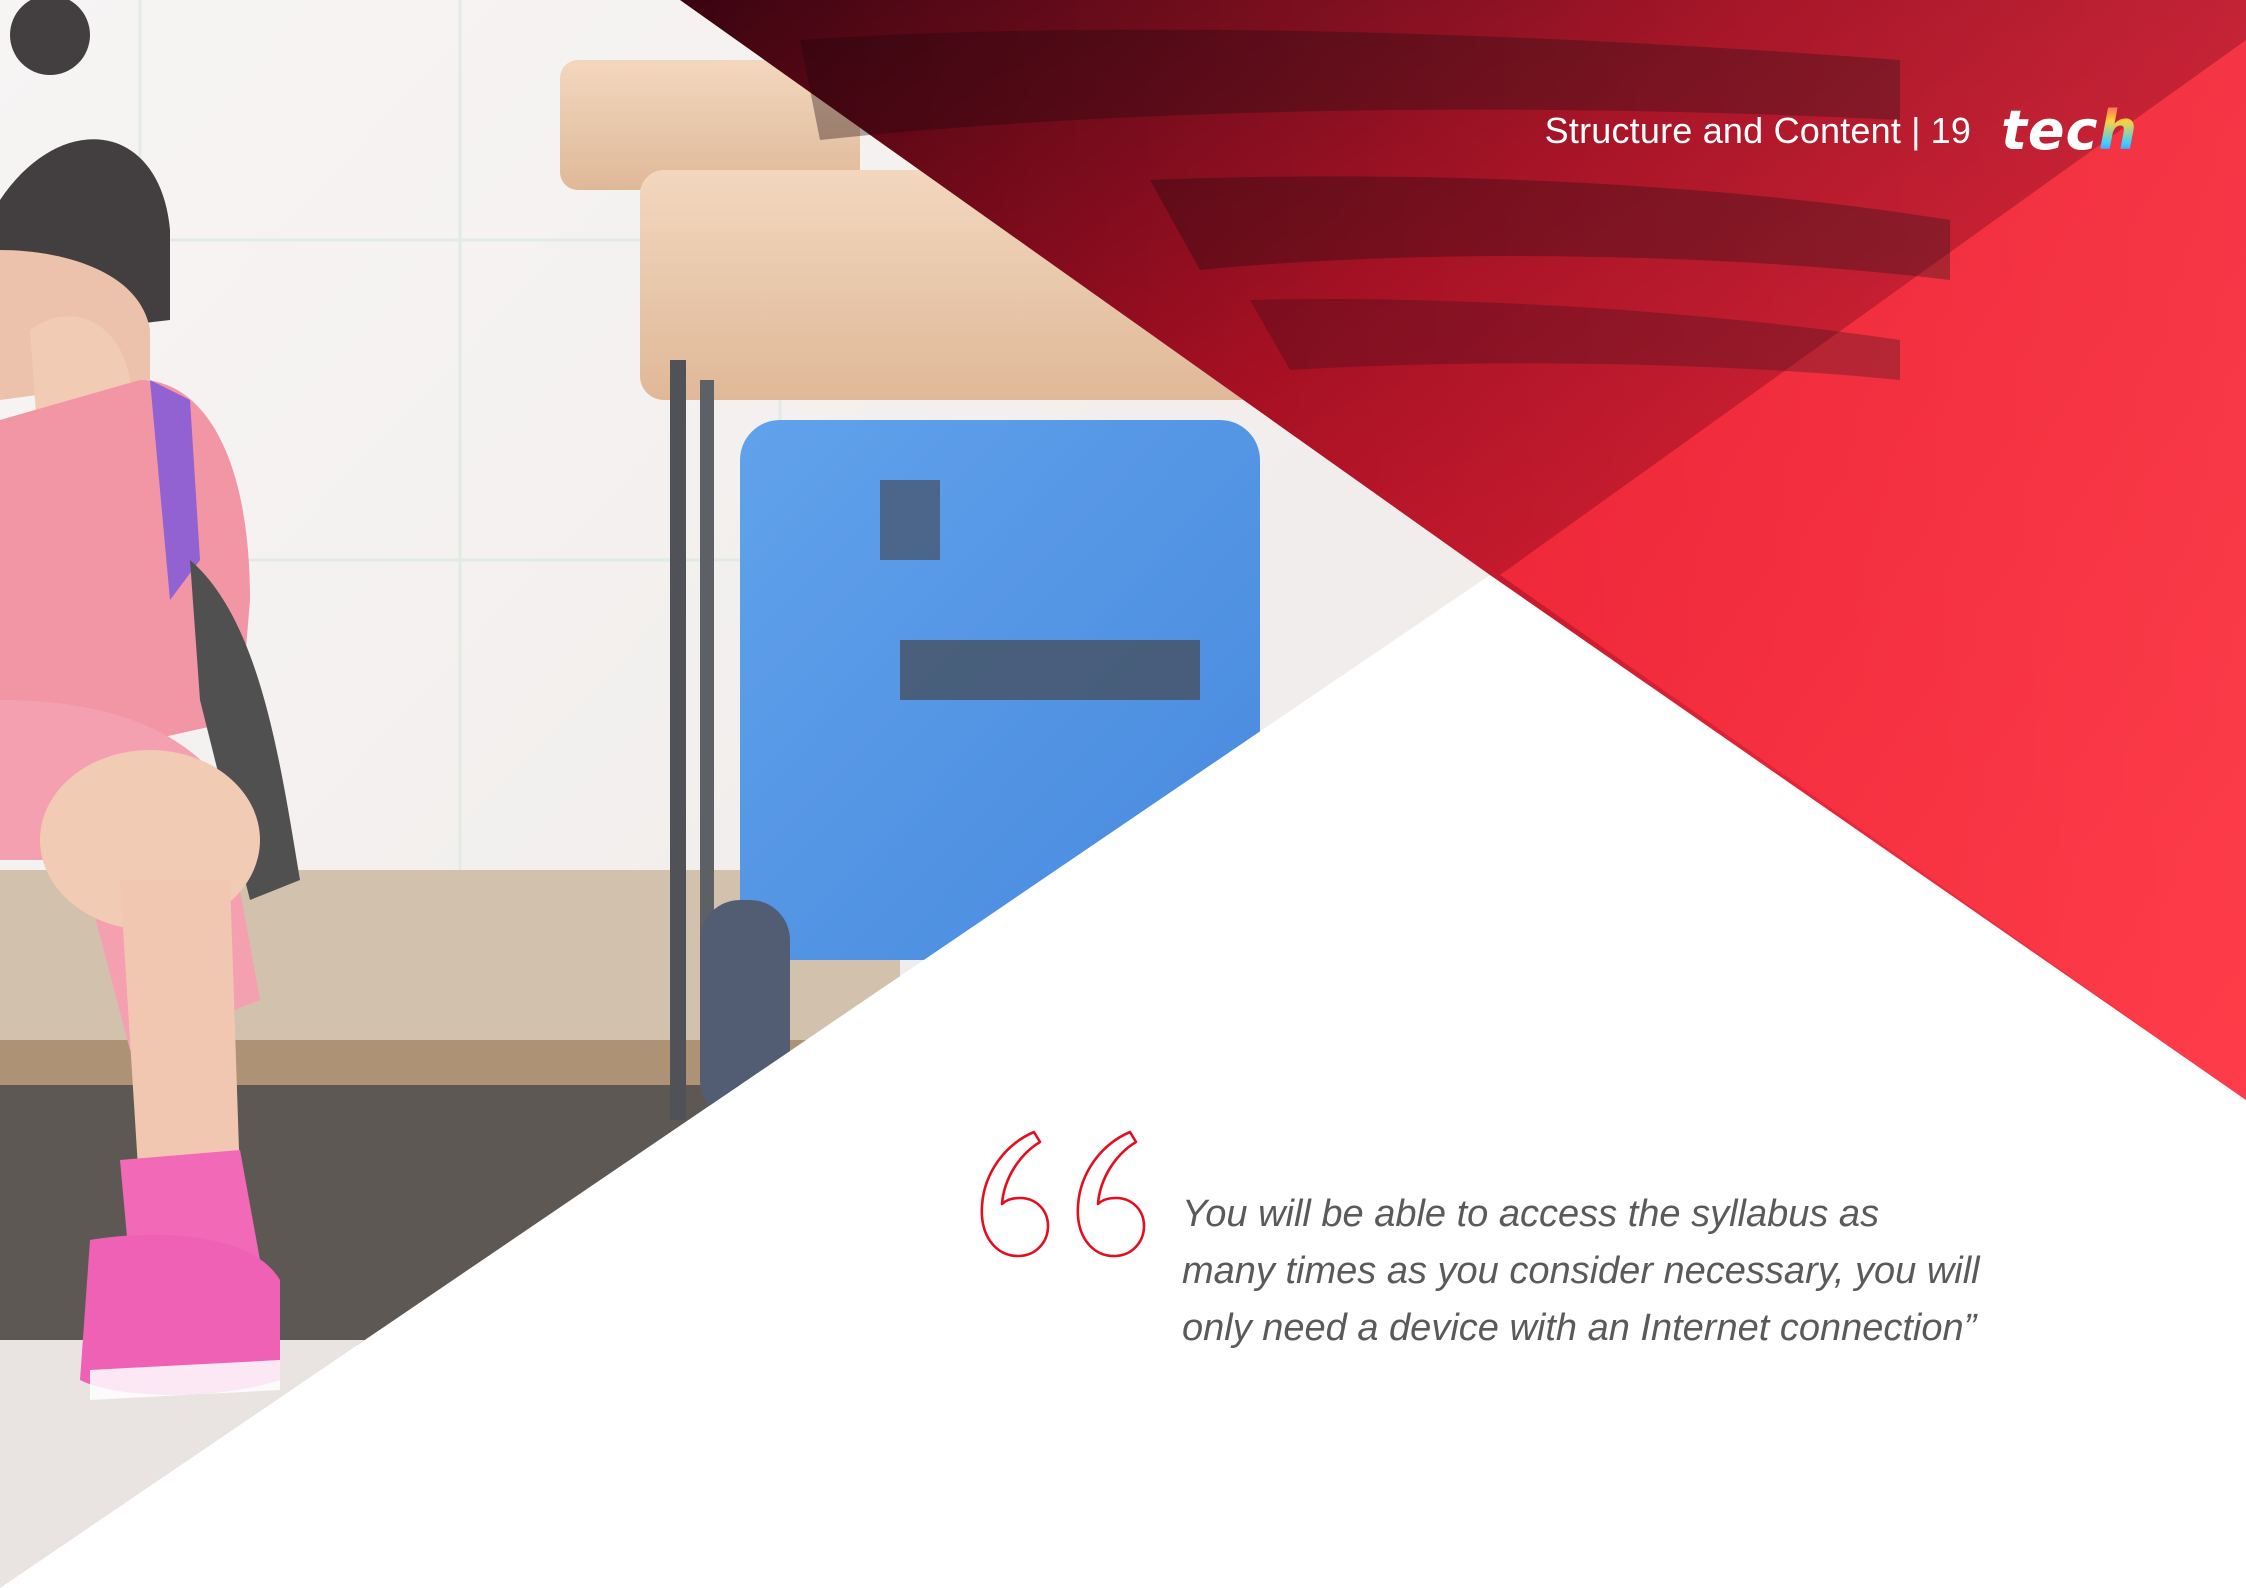 The height and width of the screenshot is (1588, 2246). Describe the element at coordinates (1951, 130) in the screenshot. I see `page-number: 19` at that location.